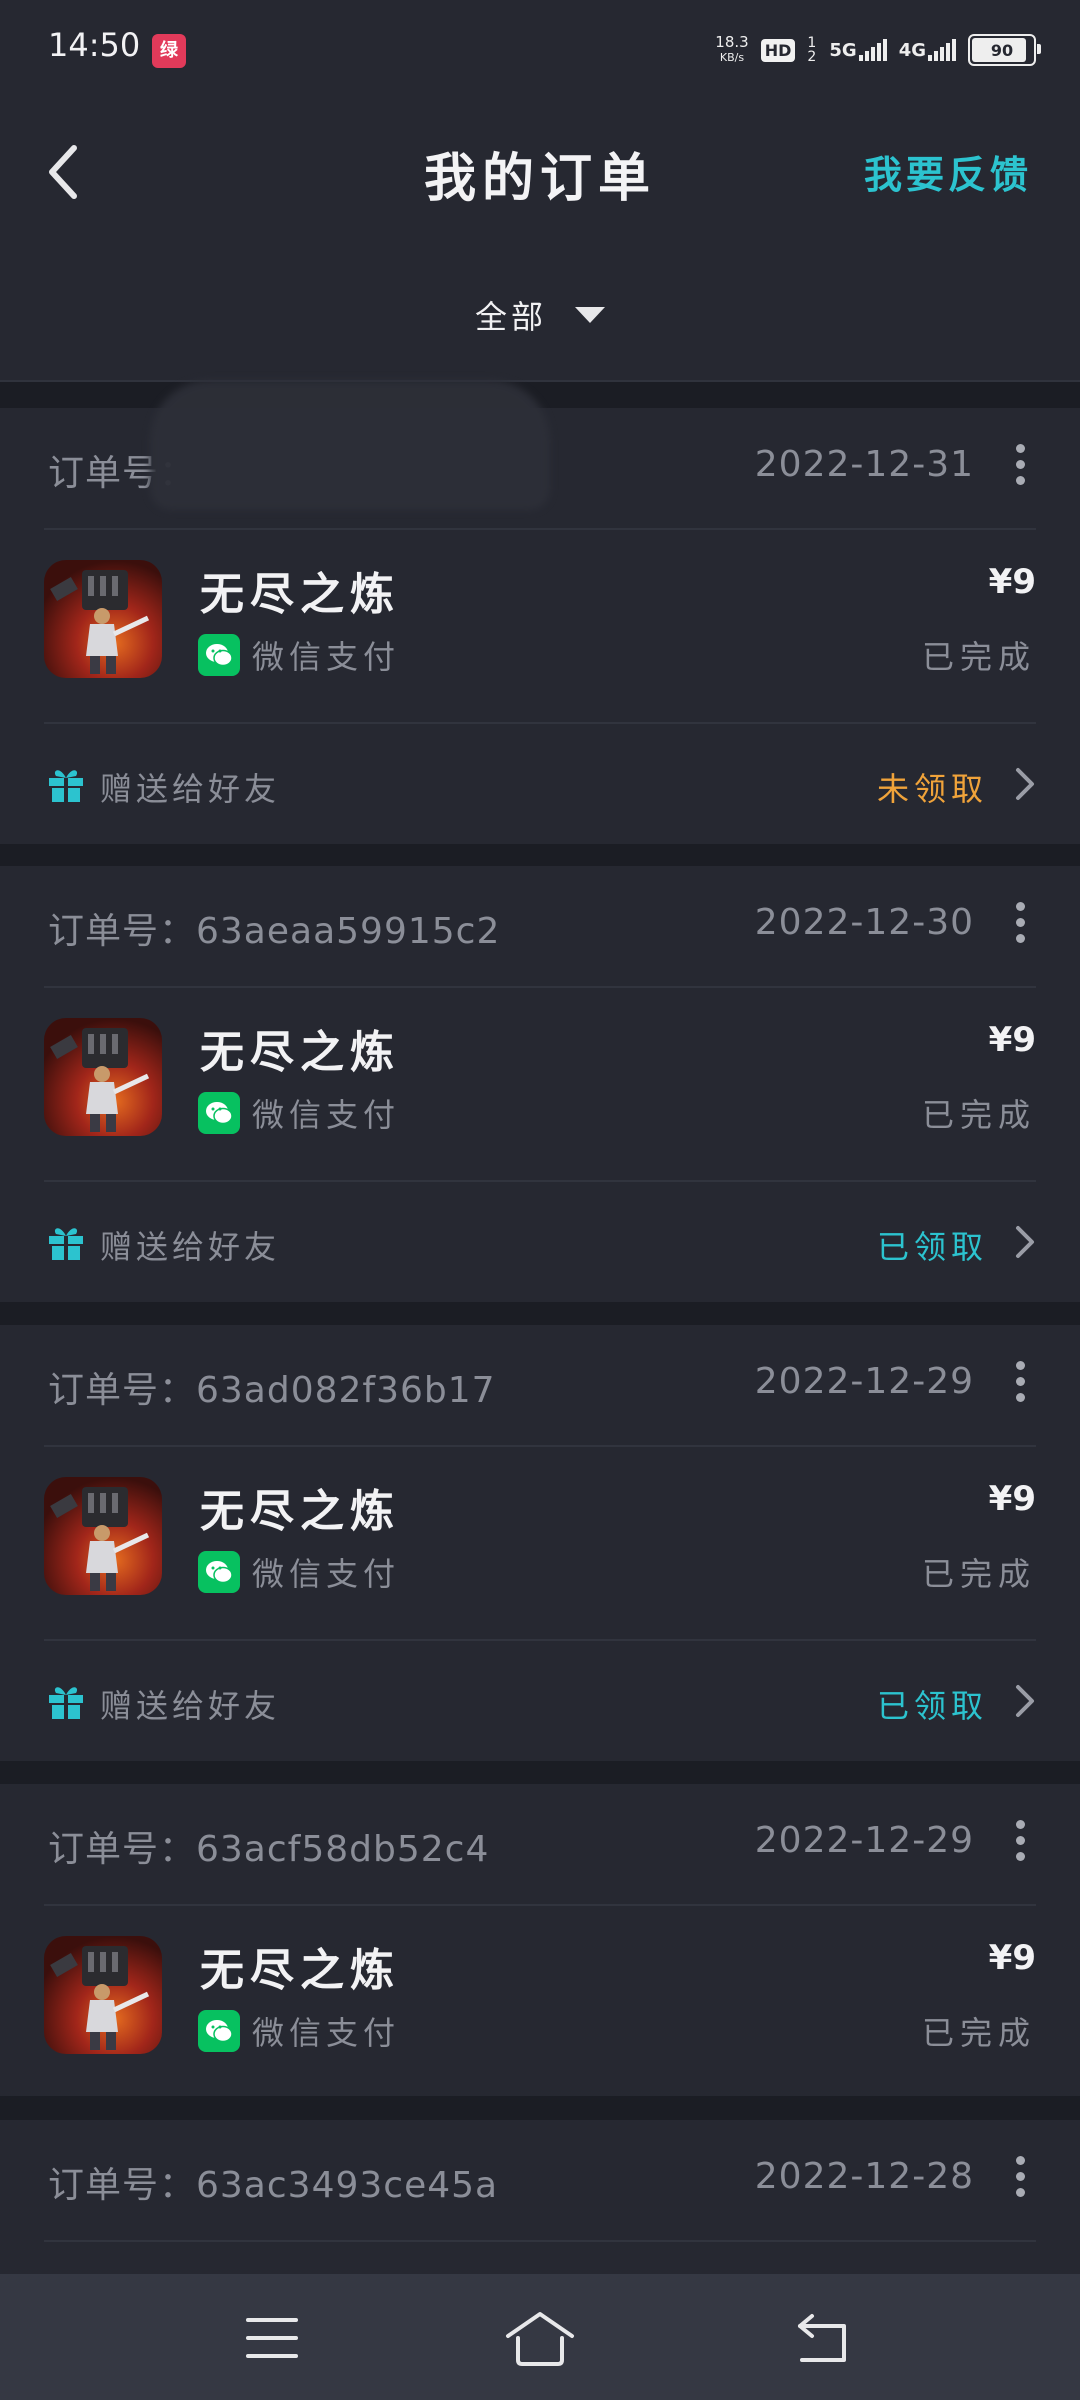 This screenshot has width=1080, height=2400. Describe the element at coordinates (540, 239) in the screenshot. I see `page-header: 我的订单 我要反馈 全部` at that location.